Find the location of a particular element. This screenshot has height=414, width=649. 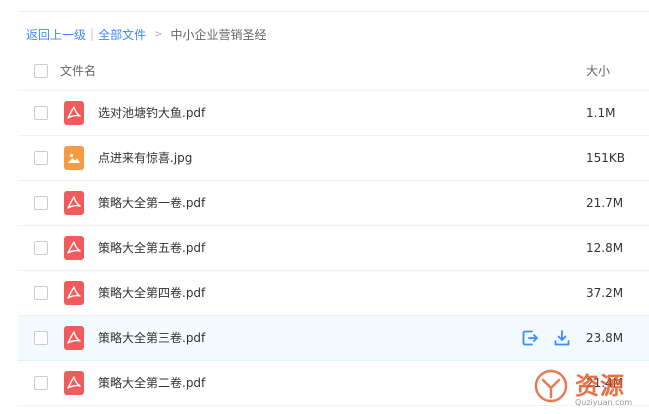

column-header-size: 大小 is located at coordinates (598, 71).